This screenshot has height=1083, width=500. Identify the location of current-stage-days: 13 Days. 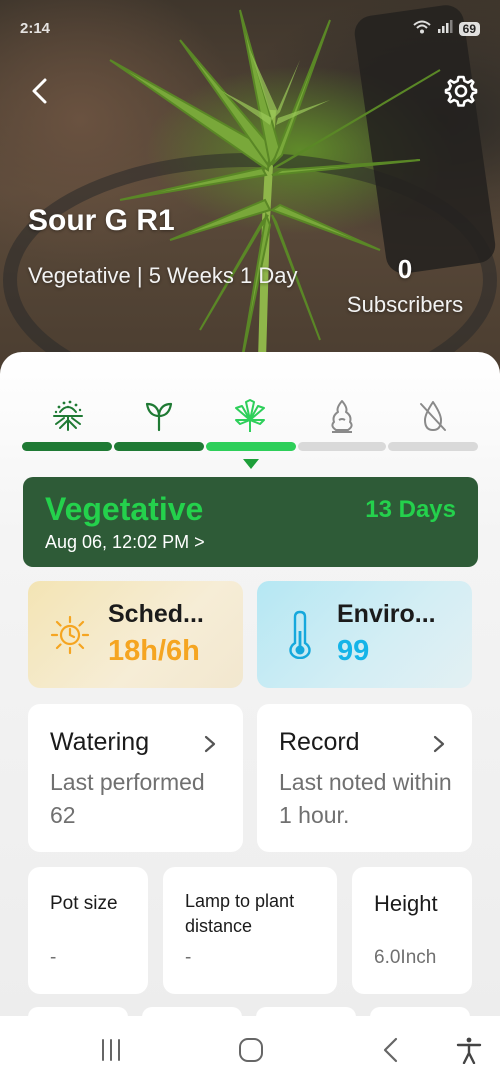
(410, 509).